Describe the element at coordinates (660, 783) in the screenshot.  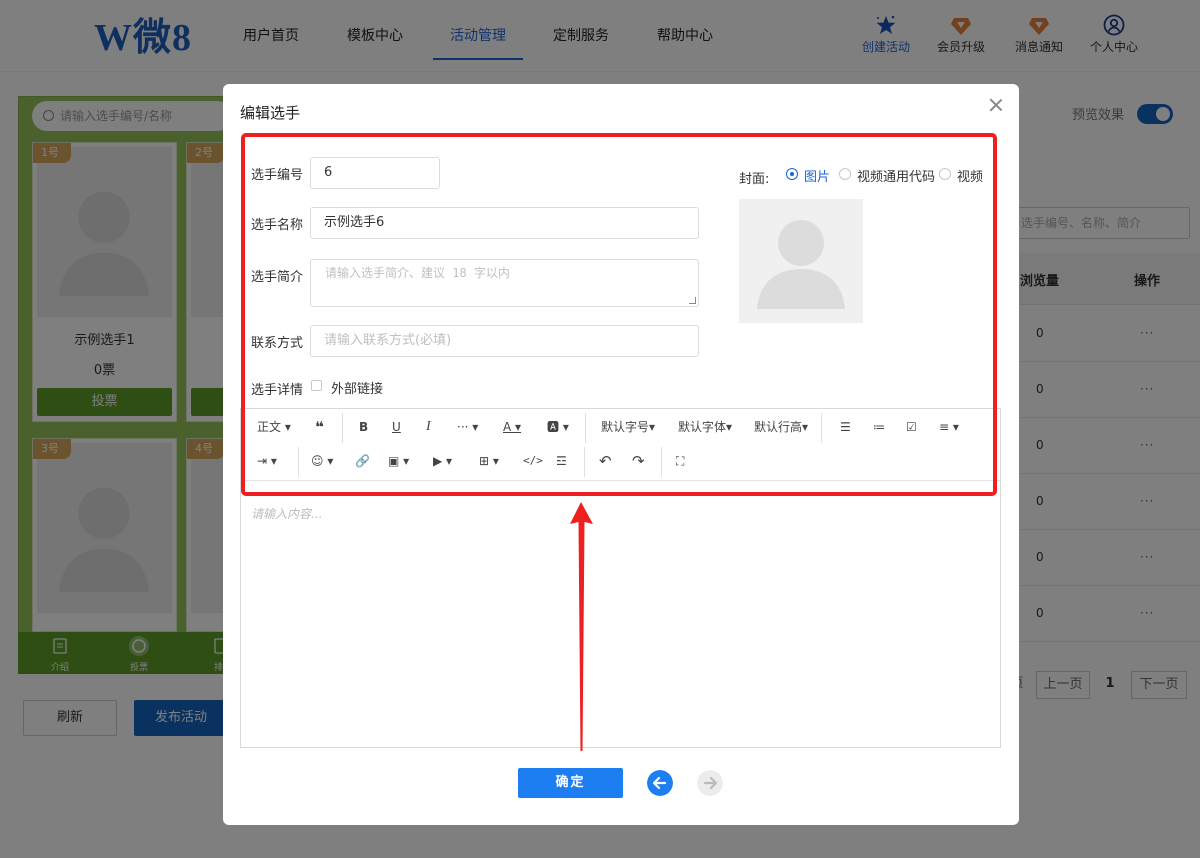
I see `prev-arrow-icon` at that location.